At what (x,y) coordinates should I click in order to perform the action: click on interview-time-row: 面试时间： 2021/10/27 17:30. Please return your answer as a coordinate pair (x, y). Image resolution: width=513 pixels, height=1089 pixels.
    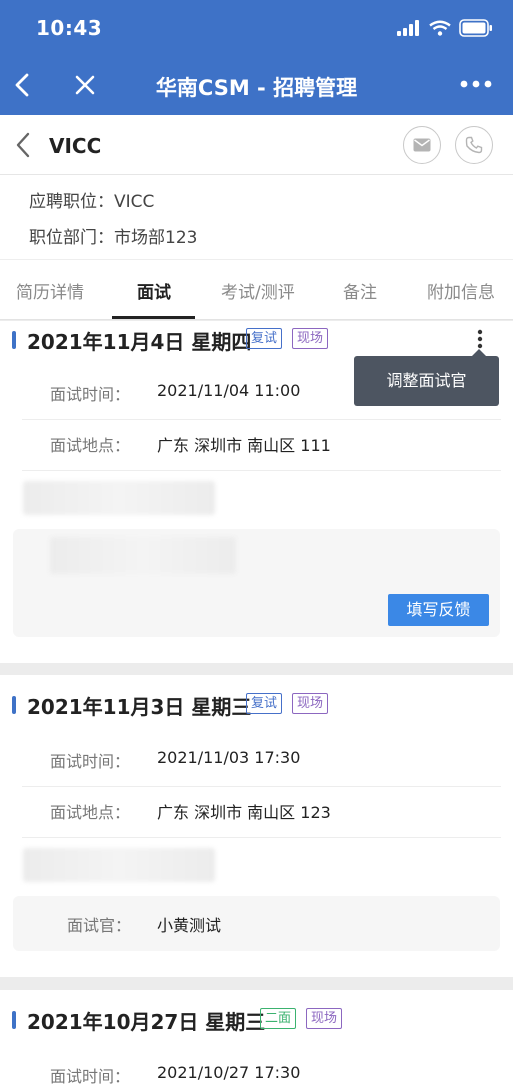
    Looking at the image, I should click on (256, 1069).